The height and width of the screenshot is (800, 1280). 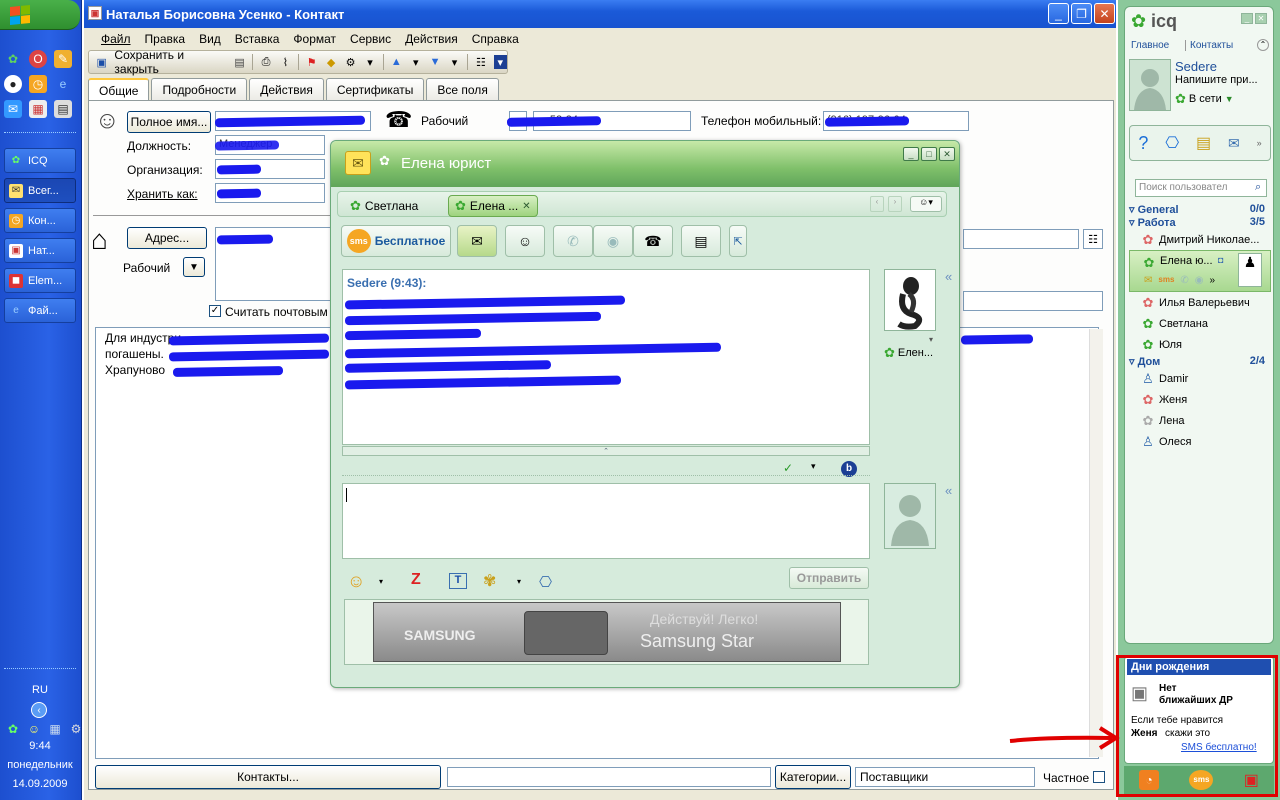 I want to click on task-icq: ✿ ICQ, so click(x=40, y=160).